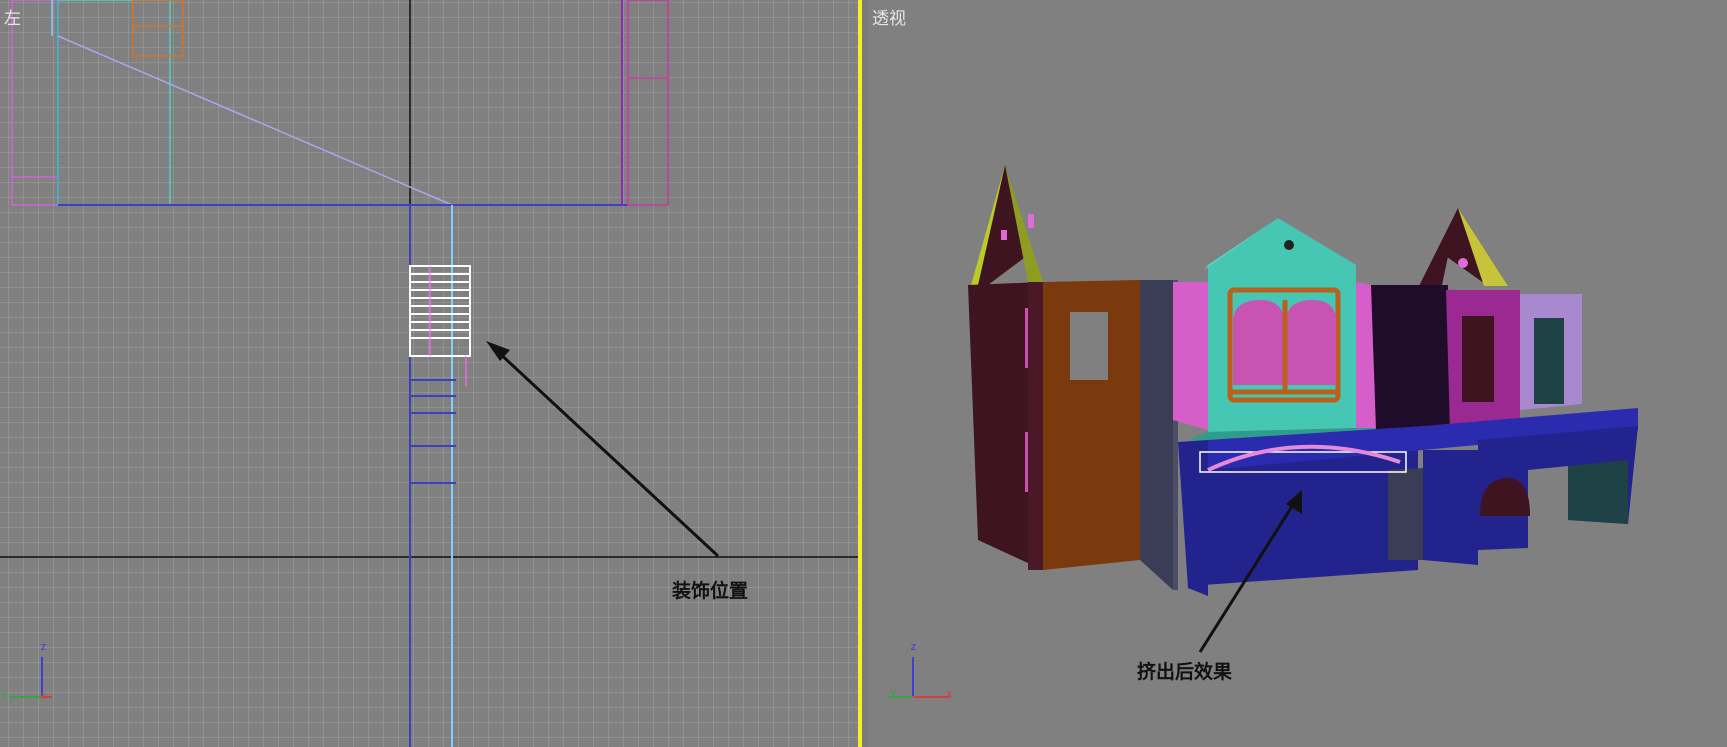  I want to click on annotation-decoration-position: 装饰位置, so click(709, 590).